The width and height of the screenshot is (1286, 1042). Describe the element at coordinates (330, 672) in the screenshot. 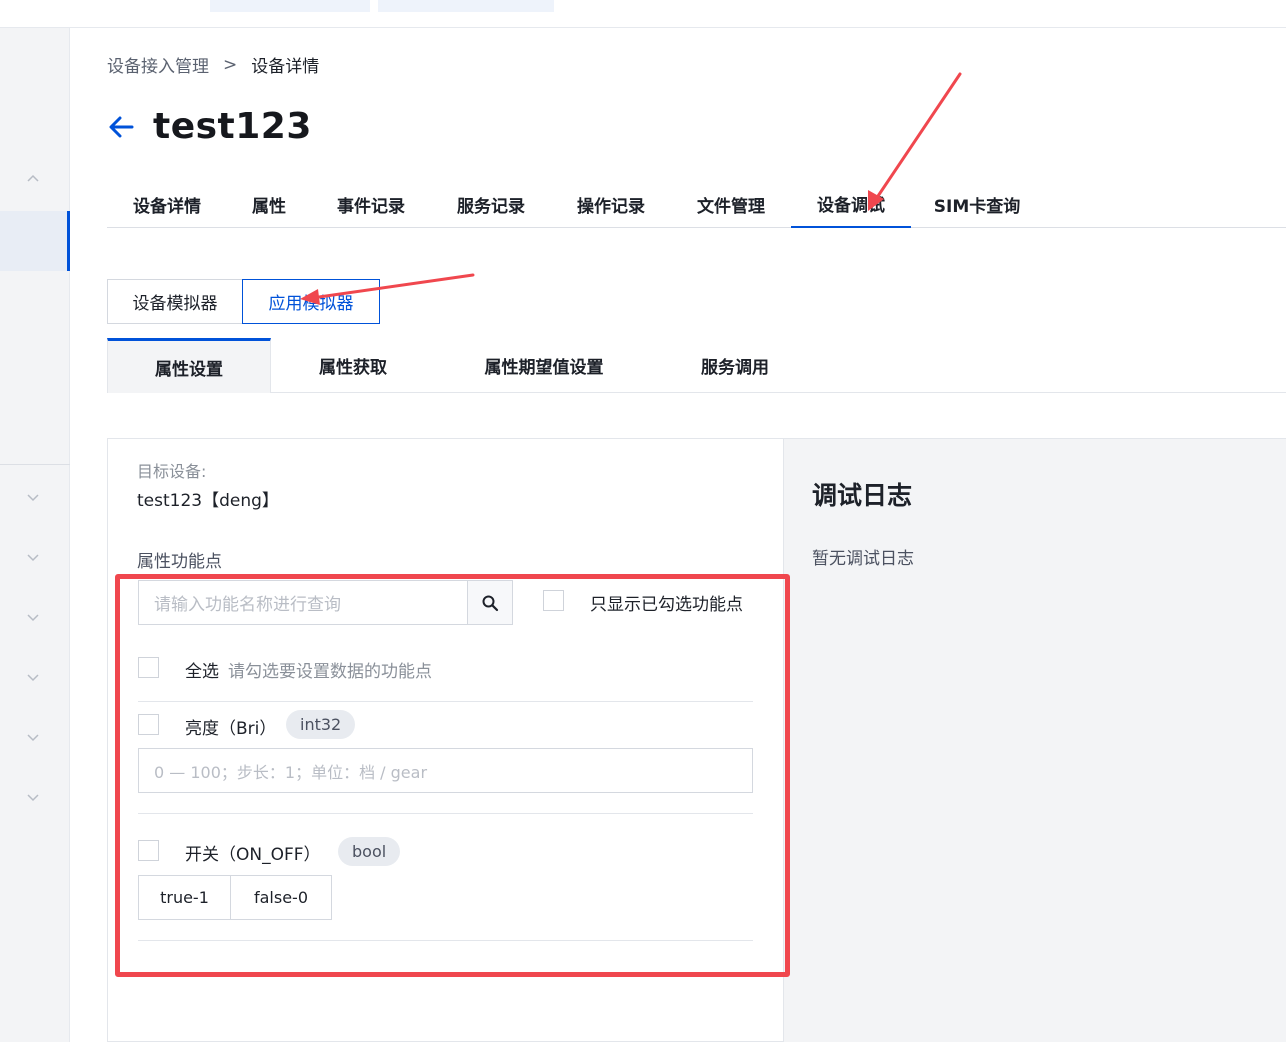

I see `select-all-hint: 请勾选要设置数据的功能点` at that location.